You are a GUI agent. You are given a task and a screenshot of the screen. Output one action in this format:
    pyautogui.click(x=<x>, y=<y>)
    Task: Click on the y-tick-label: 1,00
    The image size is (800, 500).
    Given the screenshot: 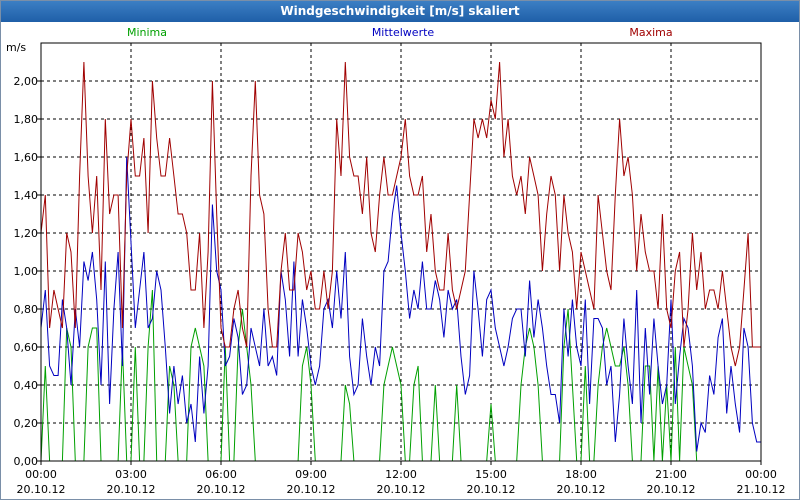 What is the action you would take?
    pyautogui.click(x=26, y=271)
    